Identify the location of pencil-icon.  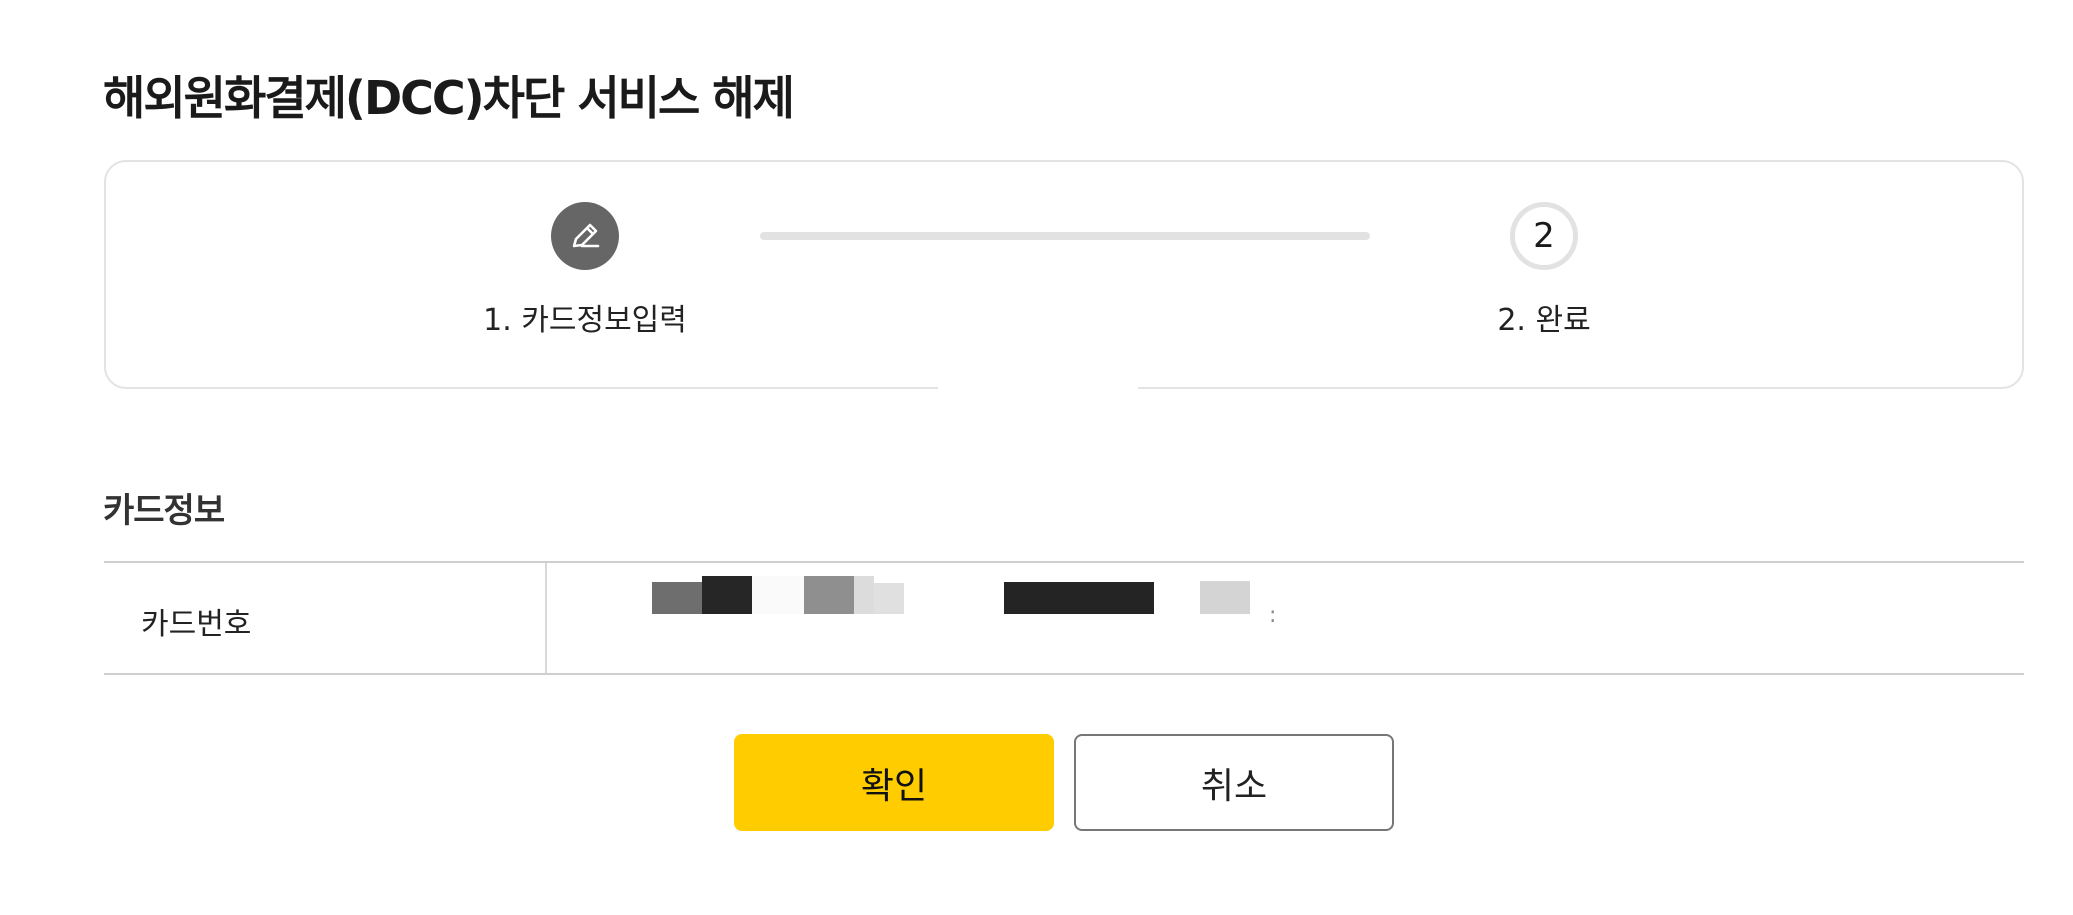
(586, 235).